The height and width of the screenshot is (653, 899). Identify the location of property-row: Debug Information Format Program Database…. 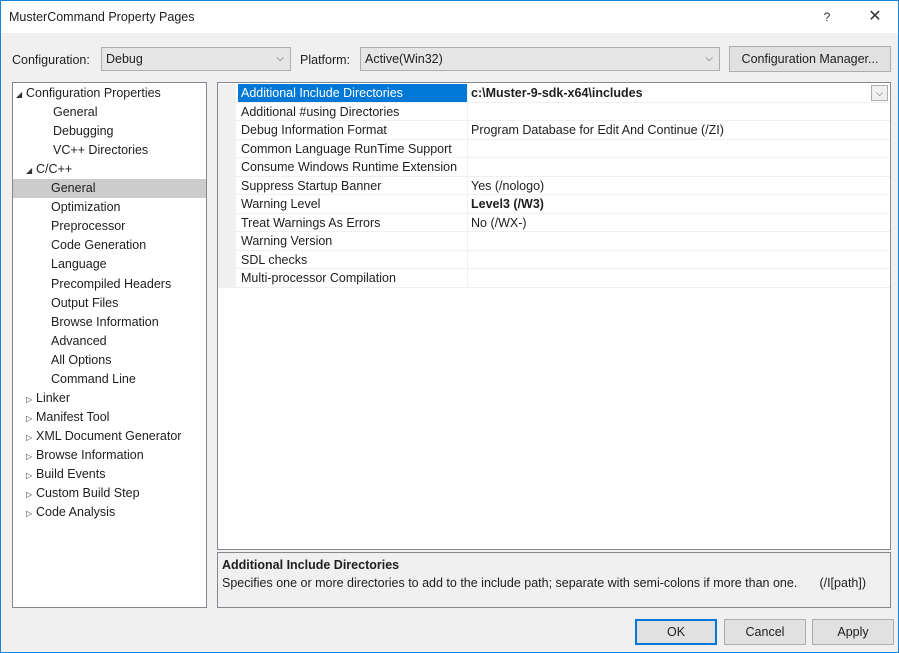
(554, 130).